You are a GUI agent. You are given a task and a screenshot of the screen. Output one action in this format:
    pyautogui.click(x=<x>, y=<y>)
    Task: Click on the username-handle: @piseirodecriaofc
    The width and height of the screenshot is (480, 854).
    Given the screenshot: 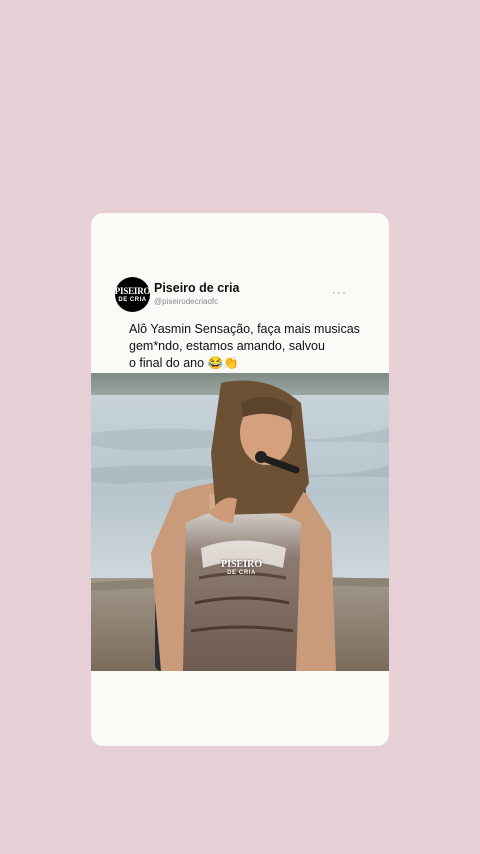 What is the action you would take?
    pyautogui.click(x=196, y=301)
    